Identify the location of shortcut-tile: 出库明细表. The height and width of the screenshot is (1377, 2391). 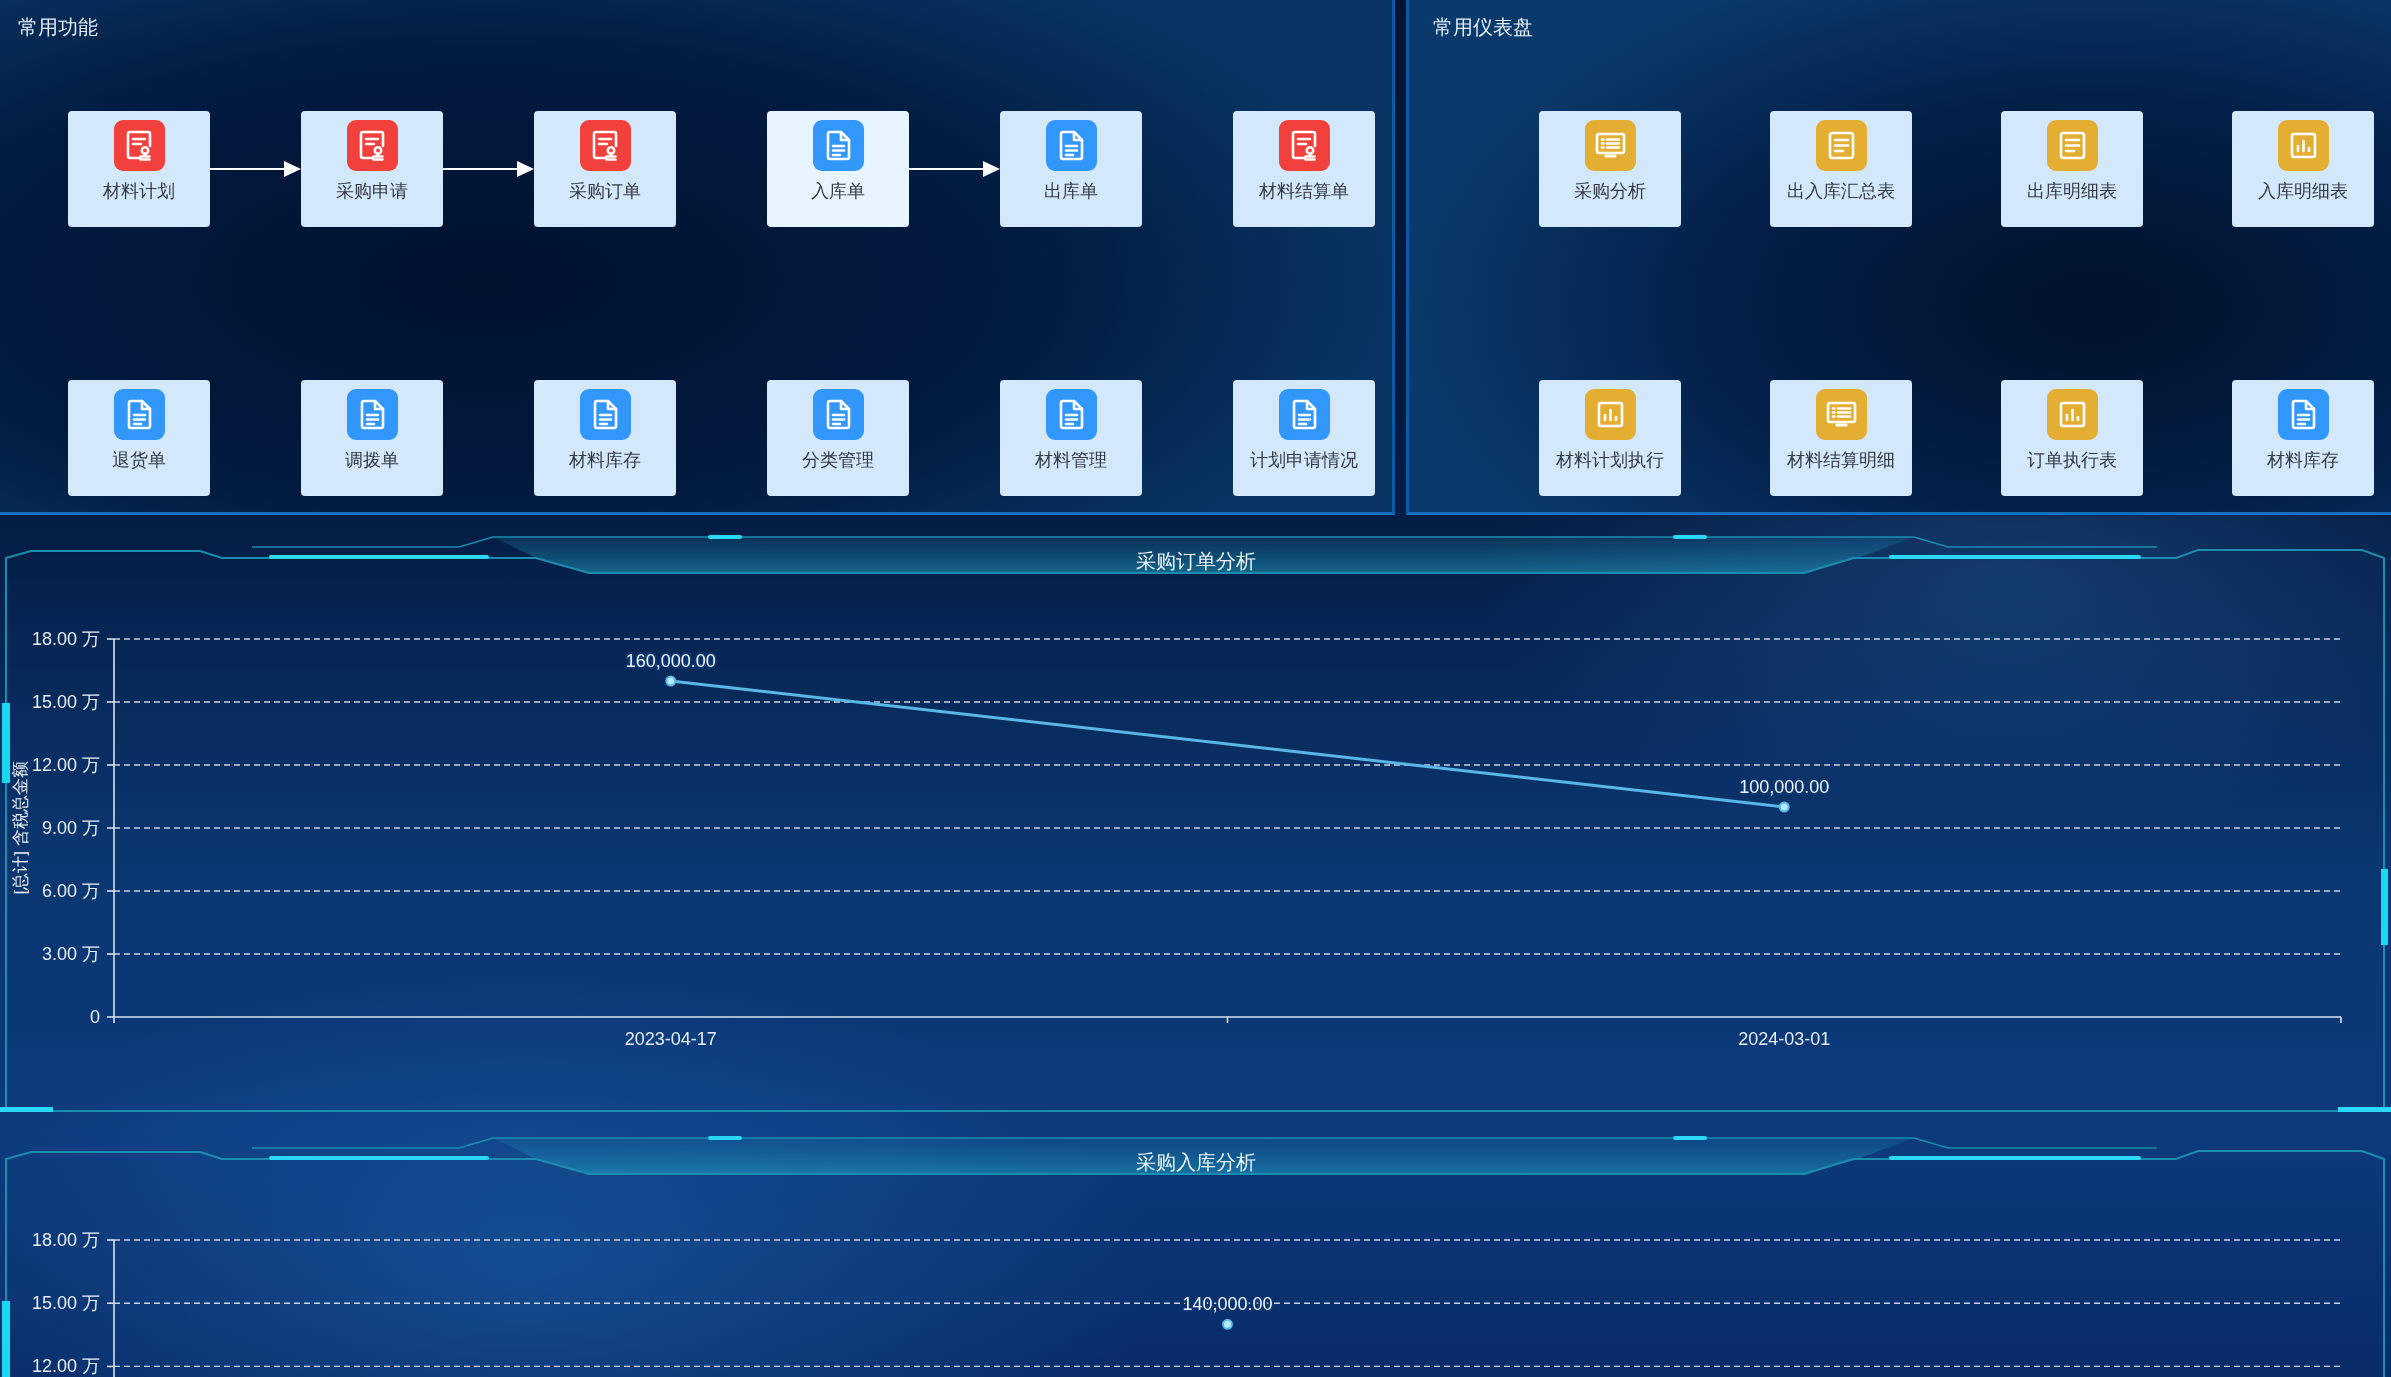
(2072, 169).